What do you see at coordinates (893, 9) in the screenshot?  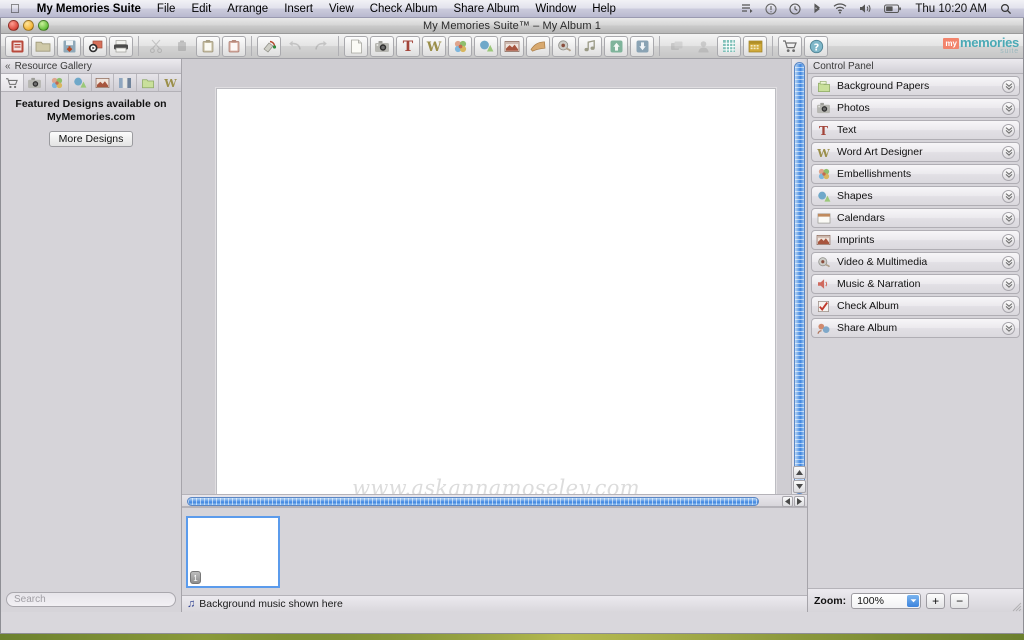 I see `battery-icon` at bounding box center [893, 9].